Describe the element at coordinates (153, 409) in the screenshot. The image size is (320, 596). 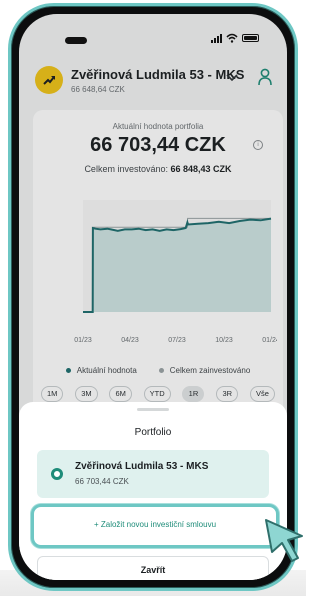
I see `sheet-handle` at that location.